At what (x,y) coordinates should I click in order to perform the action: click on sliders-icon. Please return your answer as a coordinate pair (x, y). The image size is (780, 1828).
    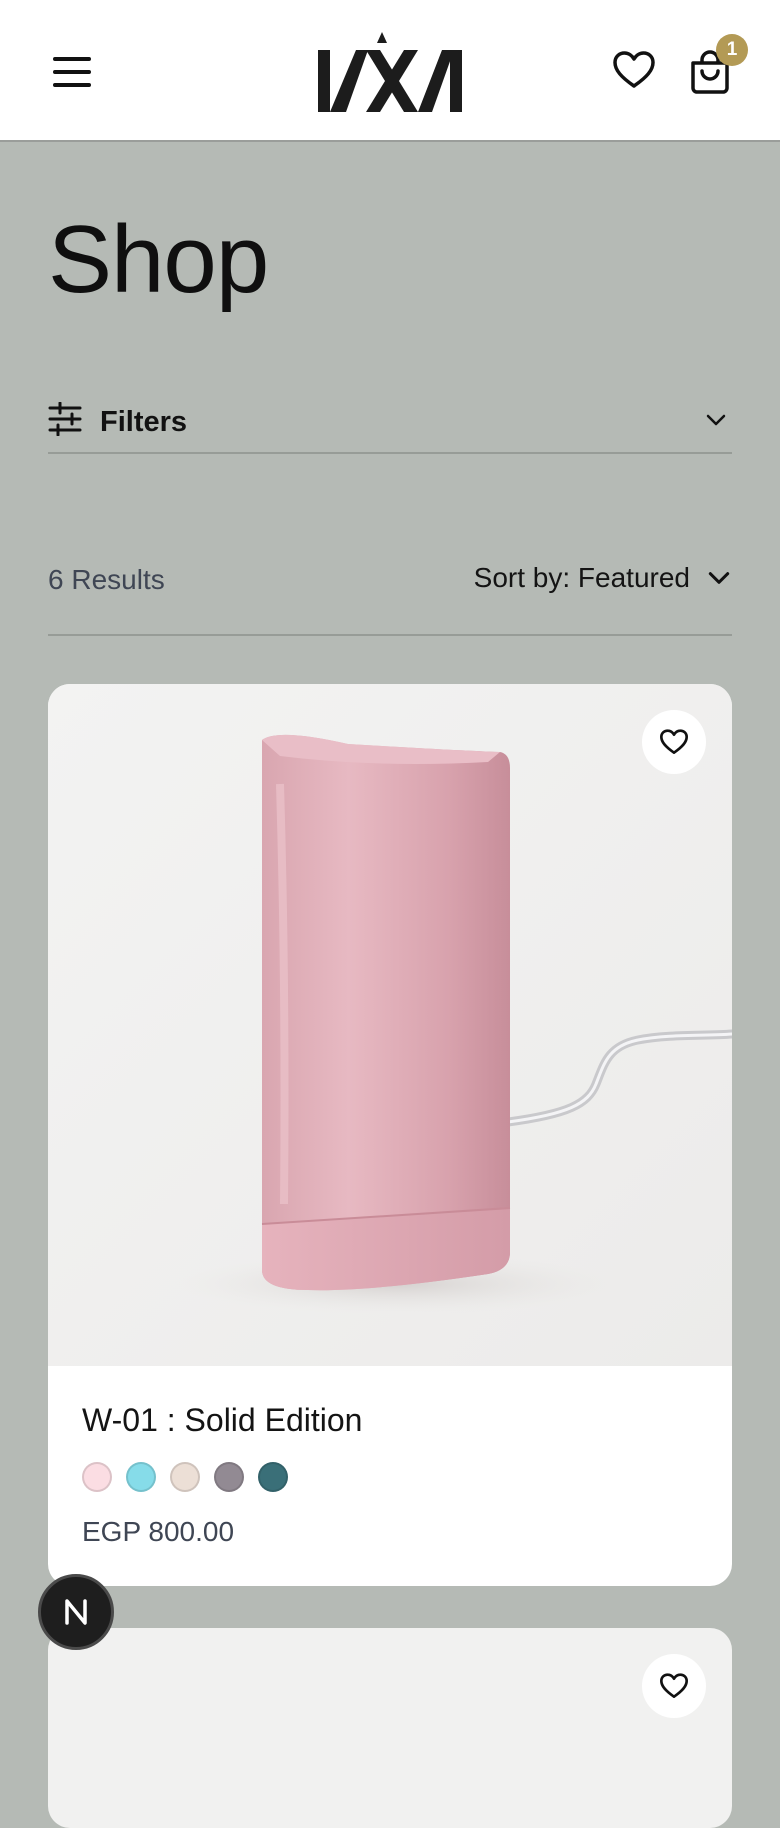
    Looking at the image, I should click on (65, 419).